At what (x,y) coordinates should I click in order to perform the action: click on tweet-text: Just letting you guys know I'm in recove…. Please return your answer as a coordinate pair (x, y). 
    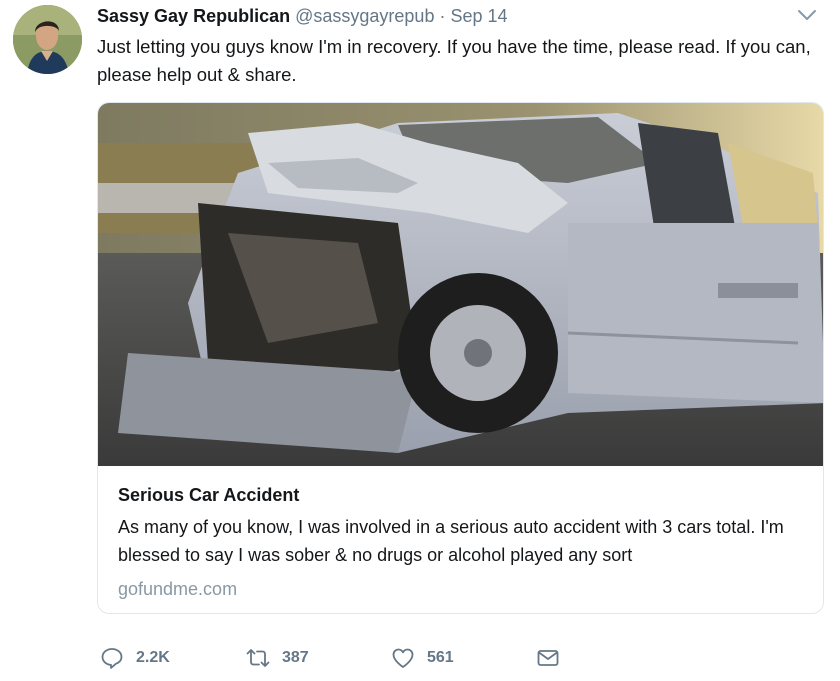
    Looking at the image, I should click on (454, 60).